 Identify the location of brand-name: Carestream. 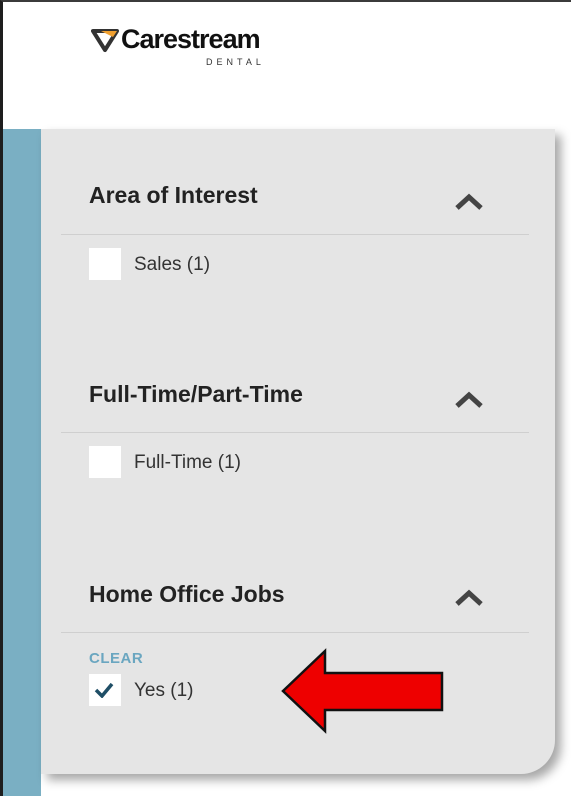
(191, 39).